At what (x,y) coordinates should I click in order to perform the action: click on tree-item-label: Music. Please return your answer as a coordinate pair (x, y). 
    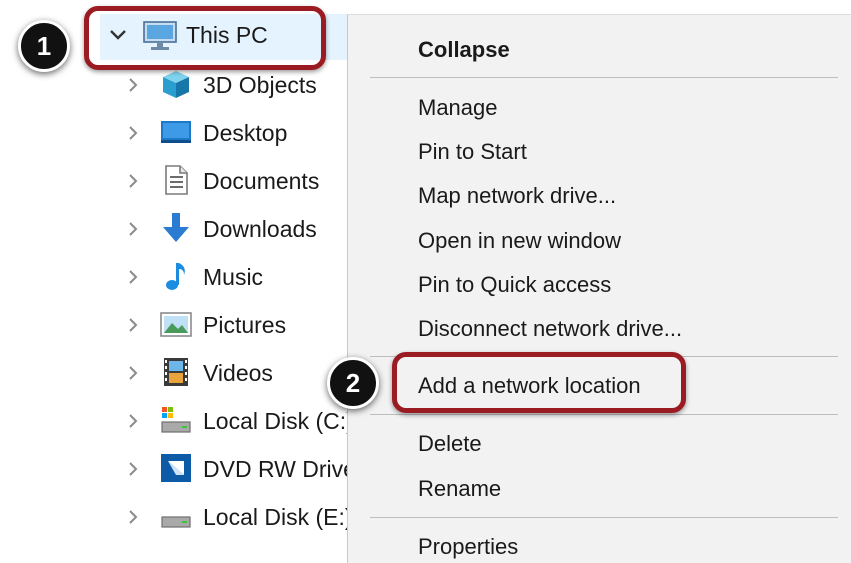
    Looking at the image, I should click on (233, 277).